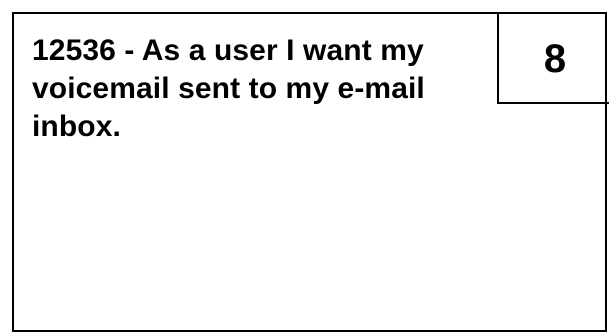 This screenshot has width=609, height=332. I want to click on story-points-box: 8, so click(553, 58).